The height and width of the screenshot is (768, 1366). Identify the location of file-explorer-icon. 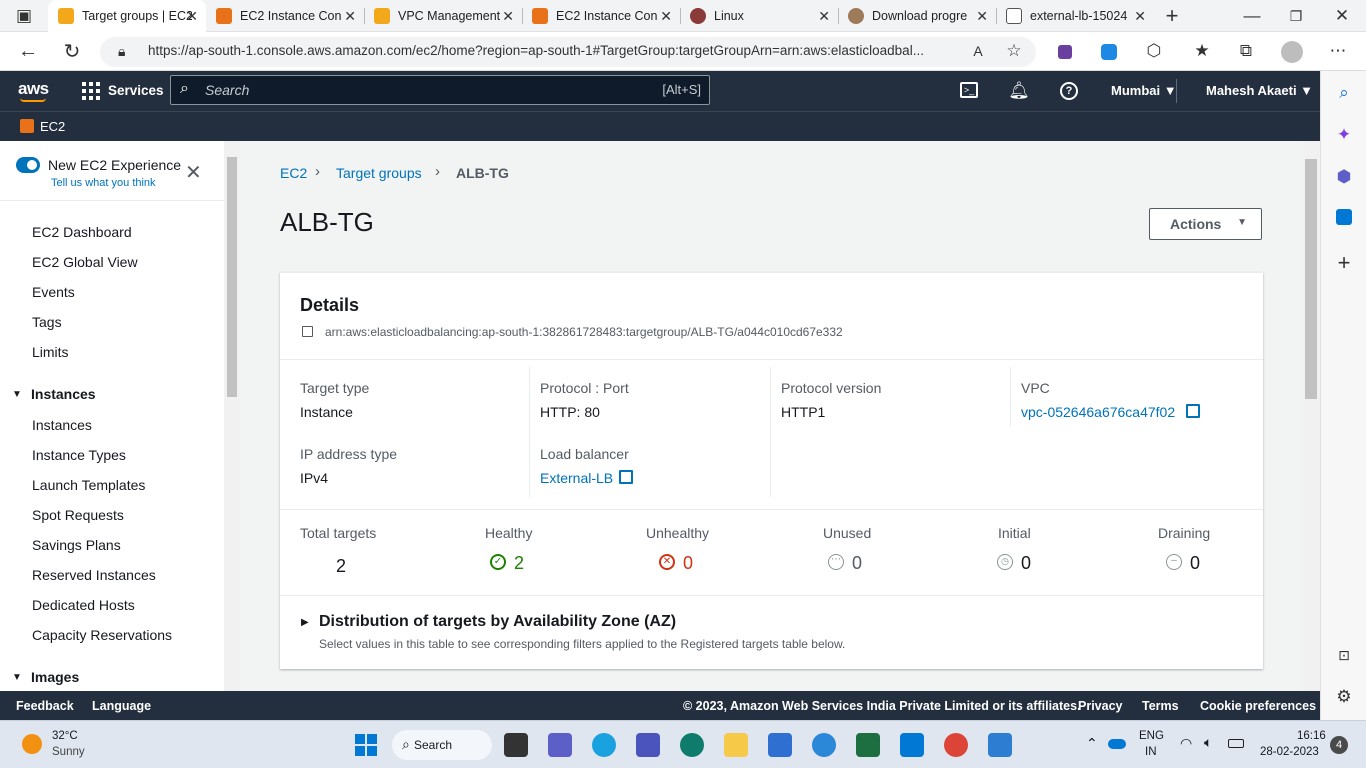
(736, 745).